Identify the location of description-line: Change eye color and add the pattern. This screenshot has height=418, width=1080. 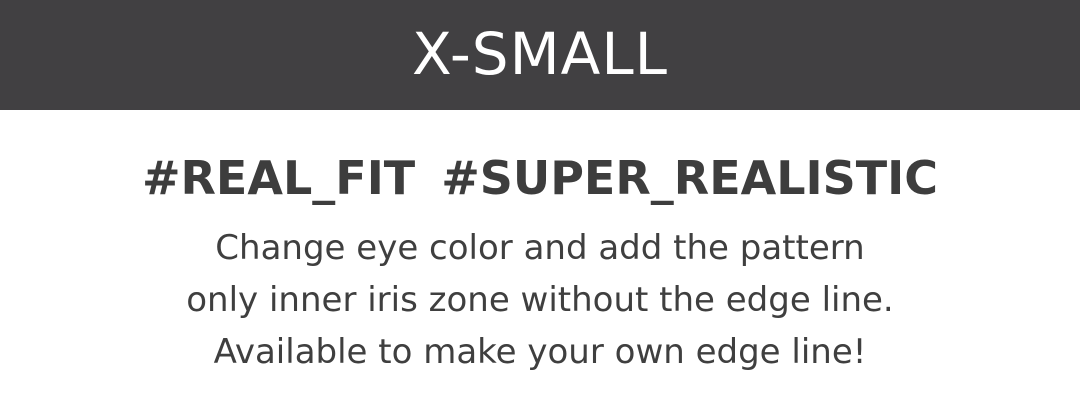
(540, 248).